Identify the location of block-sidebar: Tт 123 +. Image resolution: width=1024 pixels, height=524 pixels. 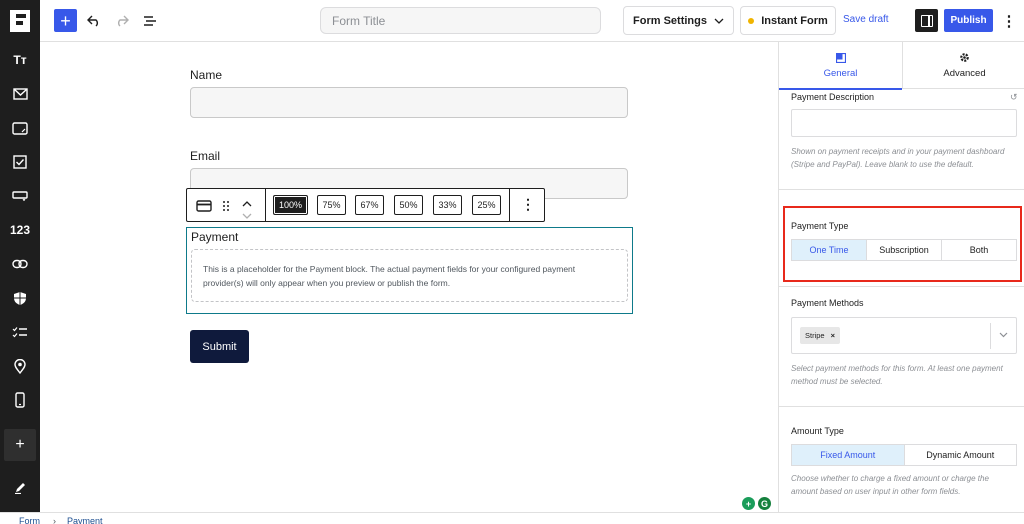
(20, 277).